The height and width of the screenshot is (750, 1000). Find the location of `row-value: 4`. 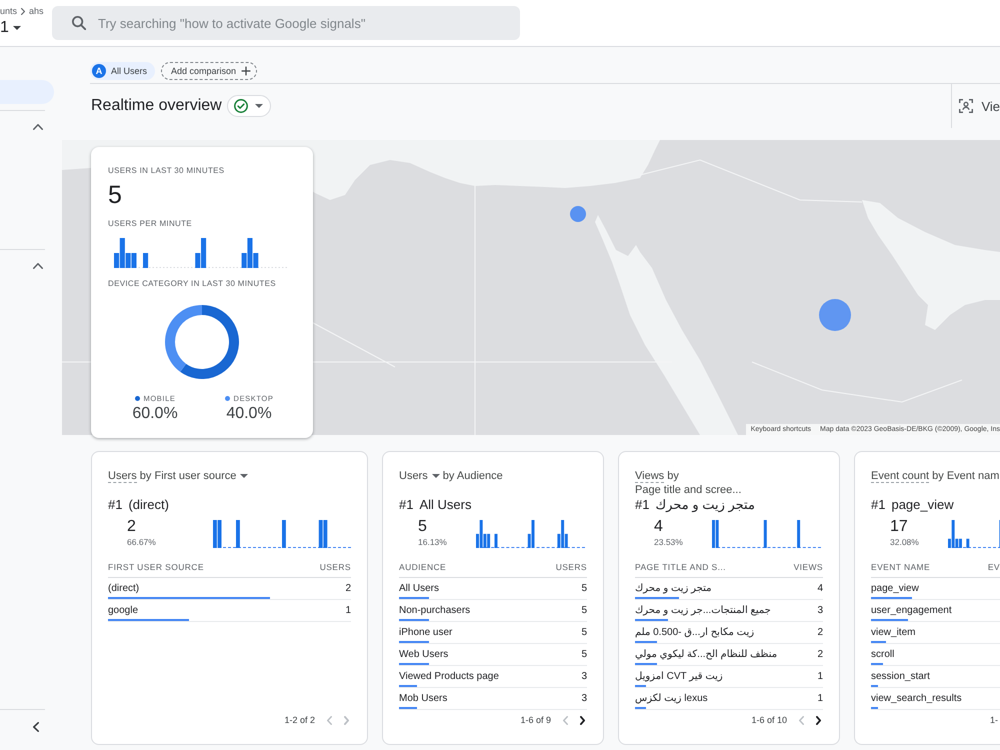

row-value: 4 is located at coordinates (820, 589).